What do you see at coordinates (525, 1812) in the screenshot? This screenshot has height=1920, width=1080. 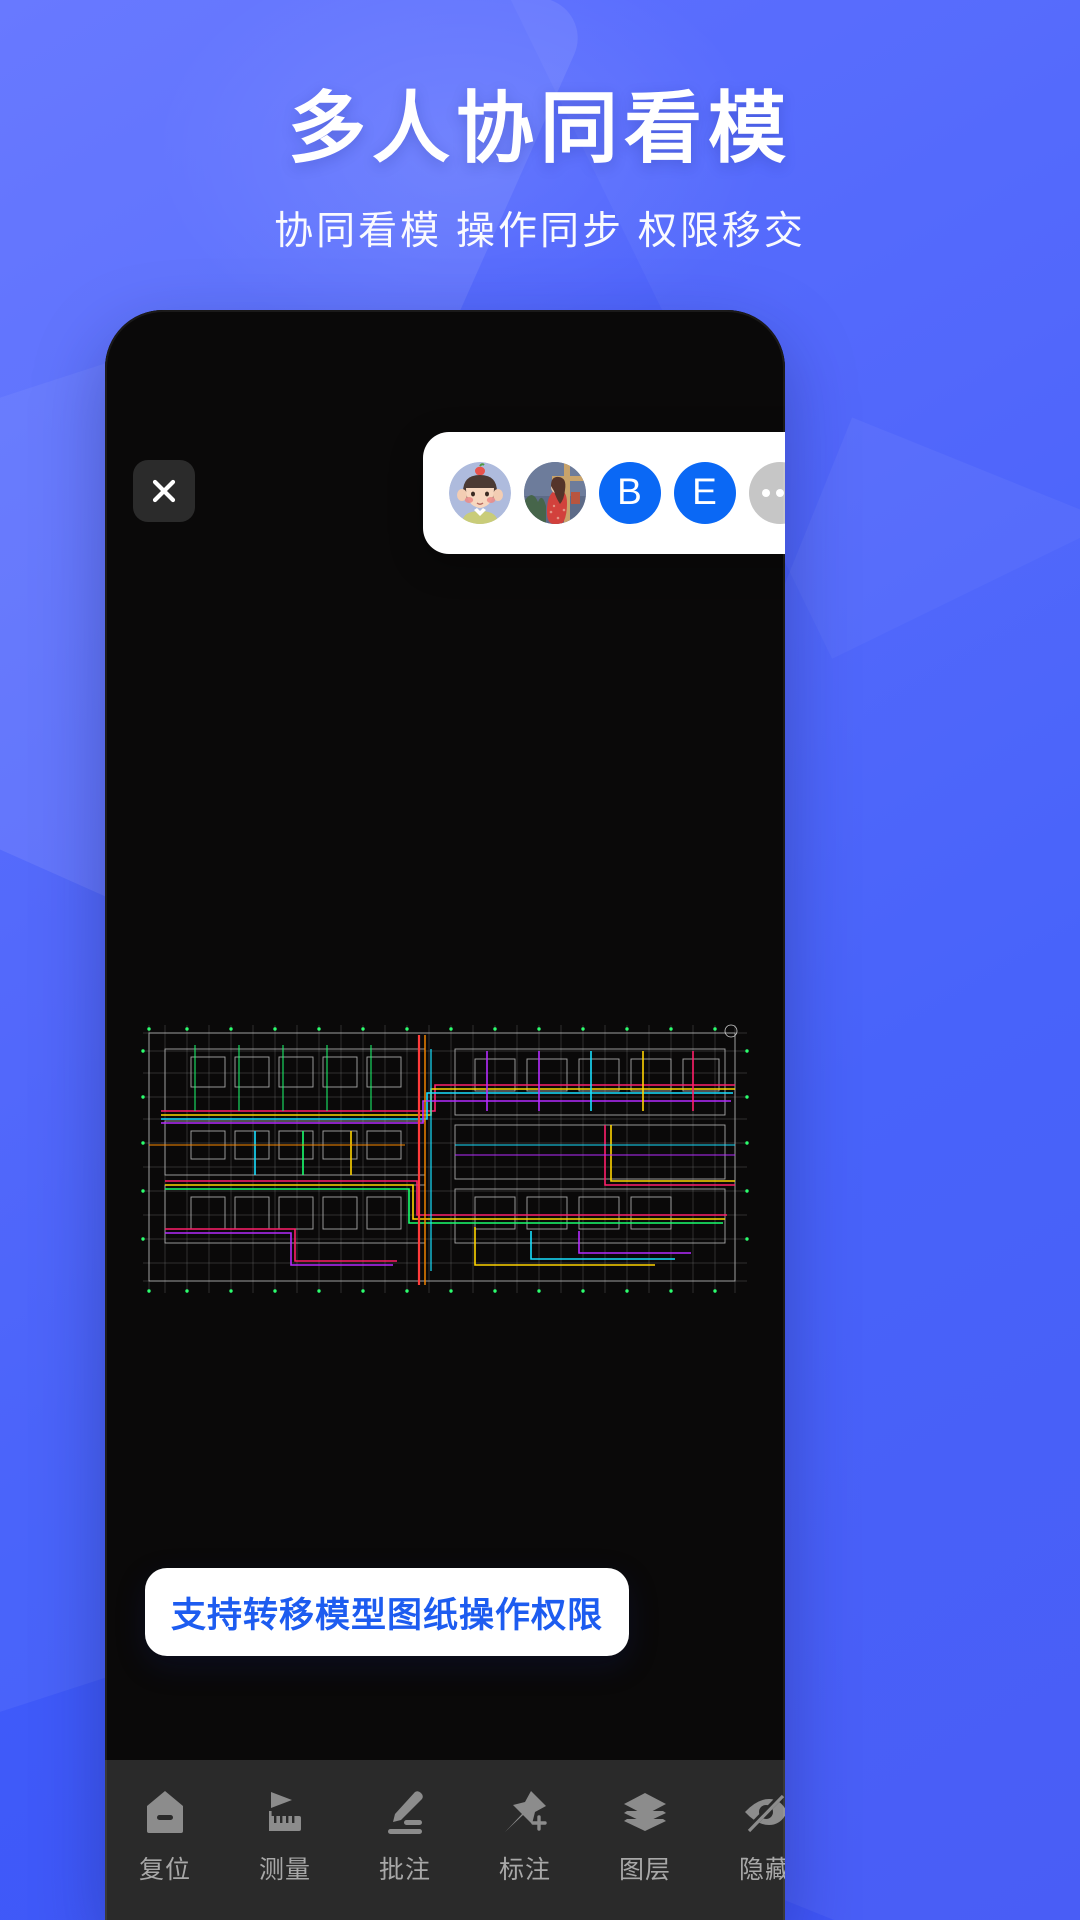 I see `pin-add-icon` at bounding box center [525, 1812].